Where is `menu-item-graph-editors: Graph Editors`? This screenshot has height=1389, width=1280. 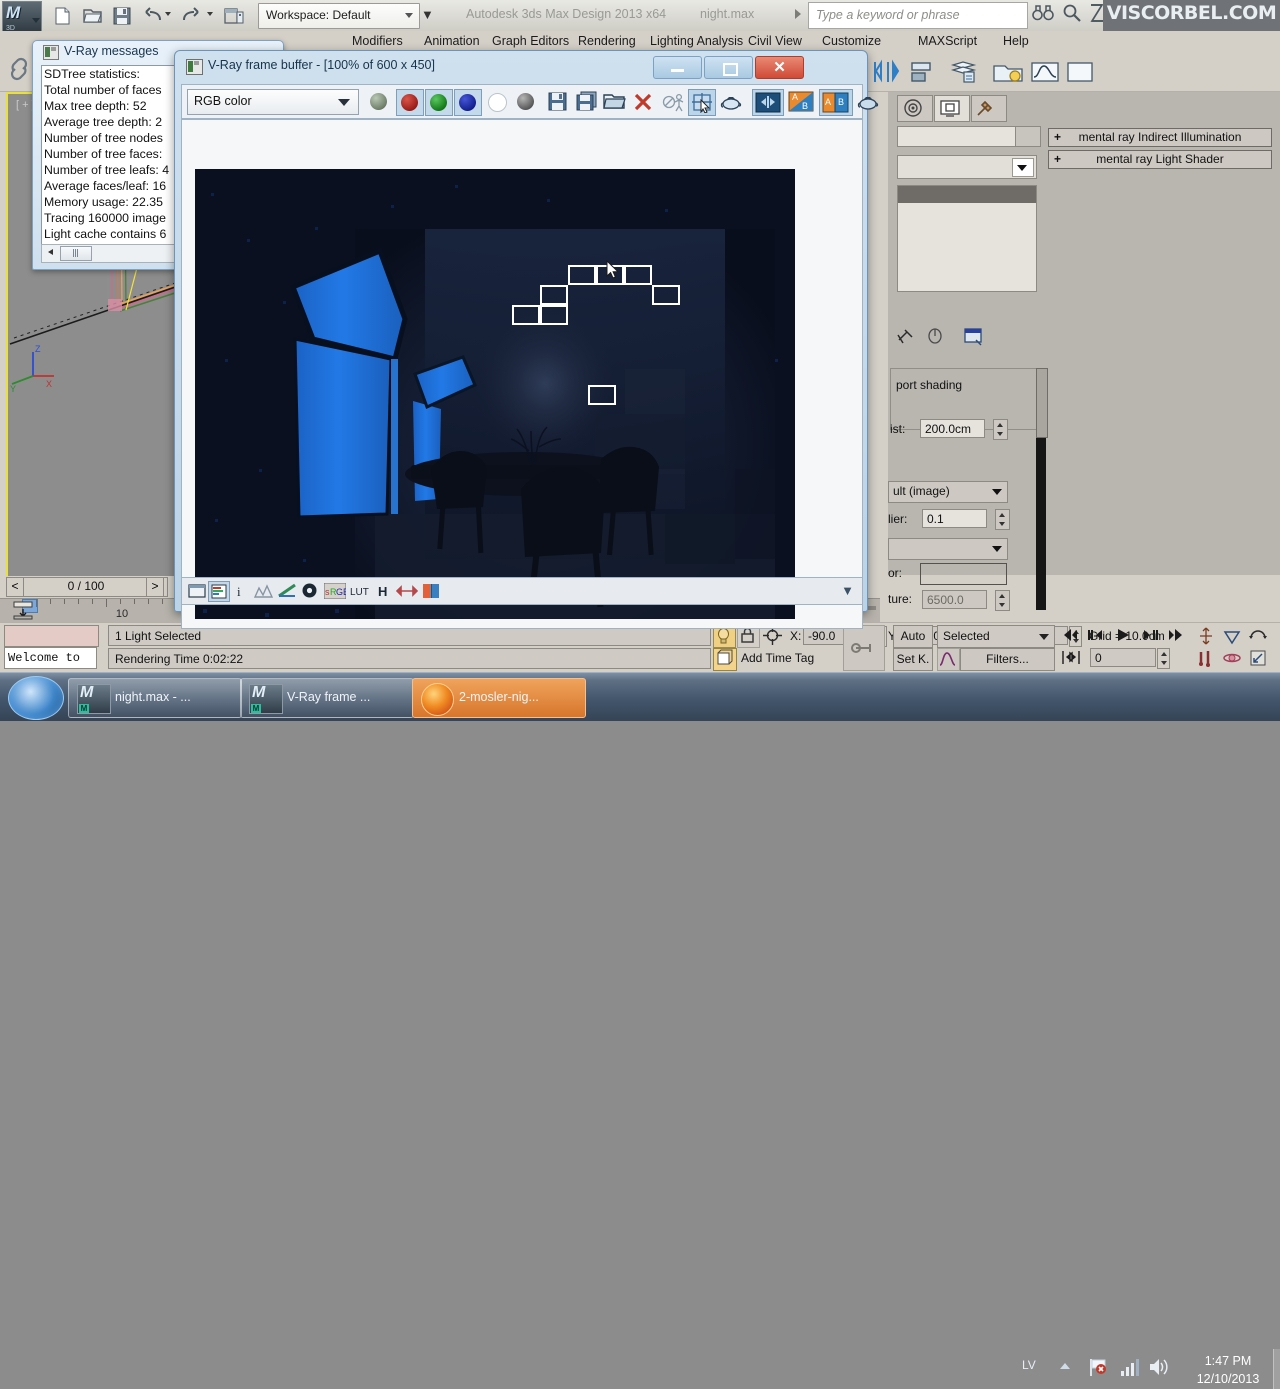
menu-item-graph-editors: Graph Editors is located at coordinates (530, 41).